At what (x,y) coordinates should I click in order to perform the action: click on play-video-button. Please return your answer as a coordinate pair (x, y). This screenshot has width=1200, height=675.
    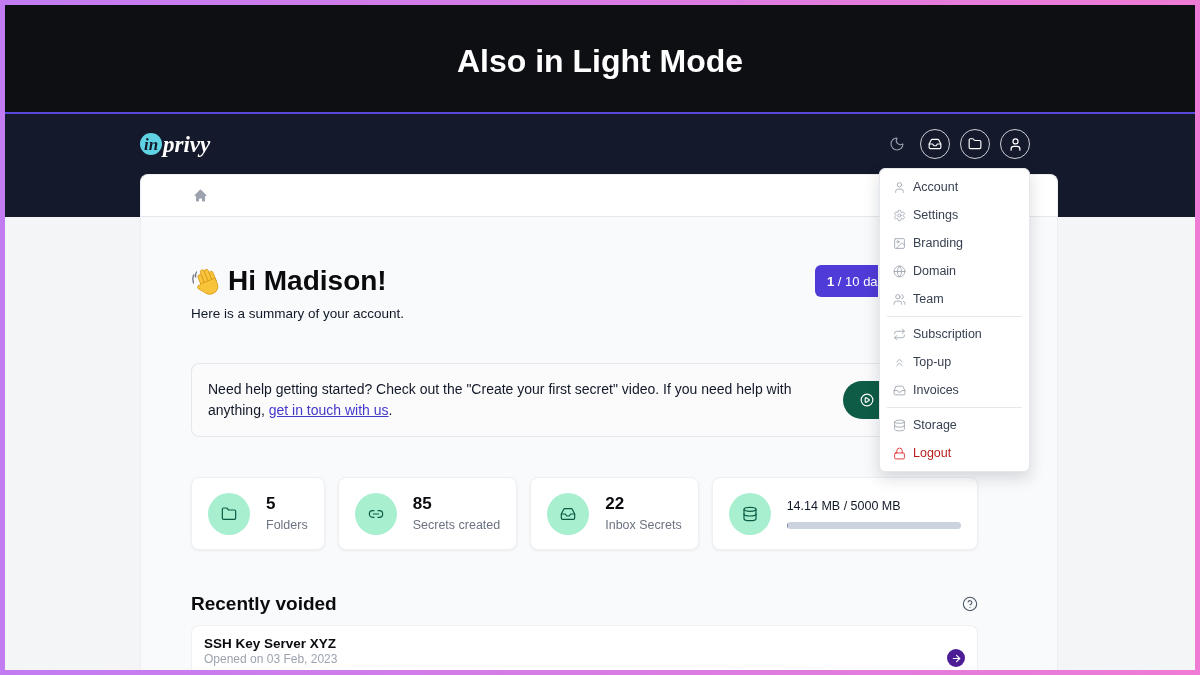
    Looking at the image, I should click on (861, 400).